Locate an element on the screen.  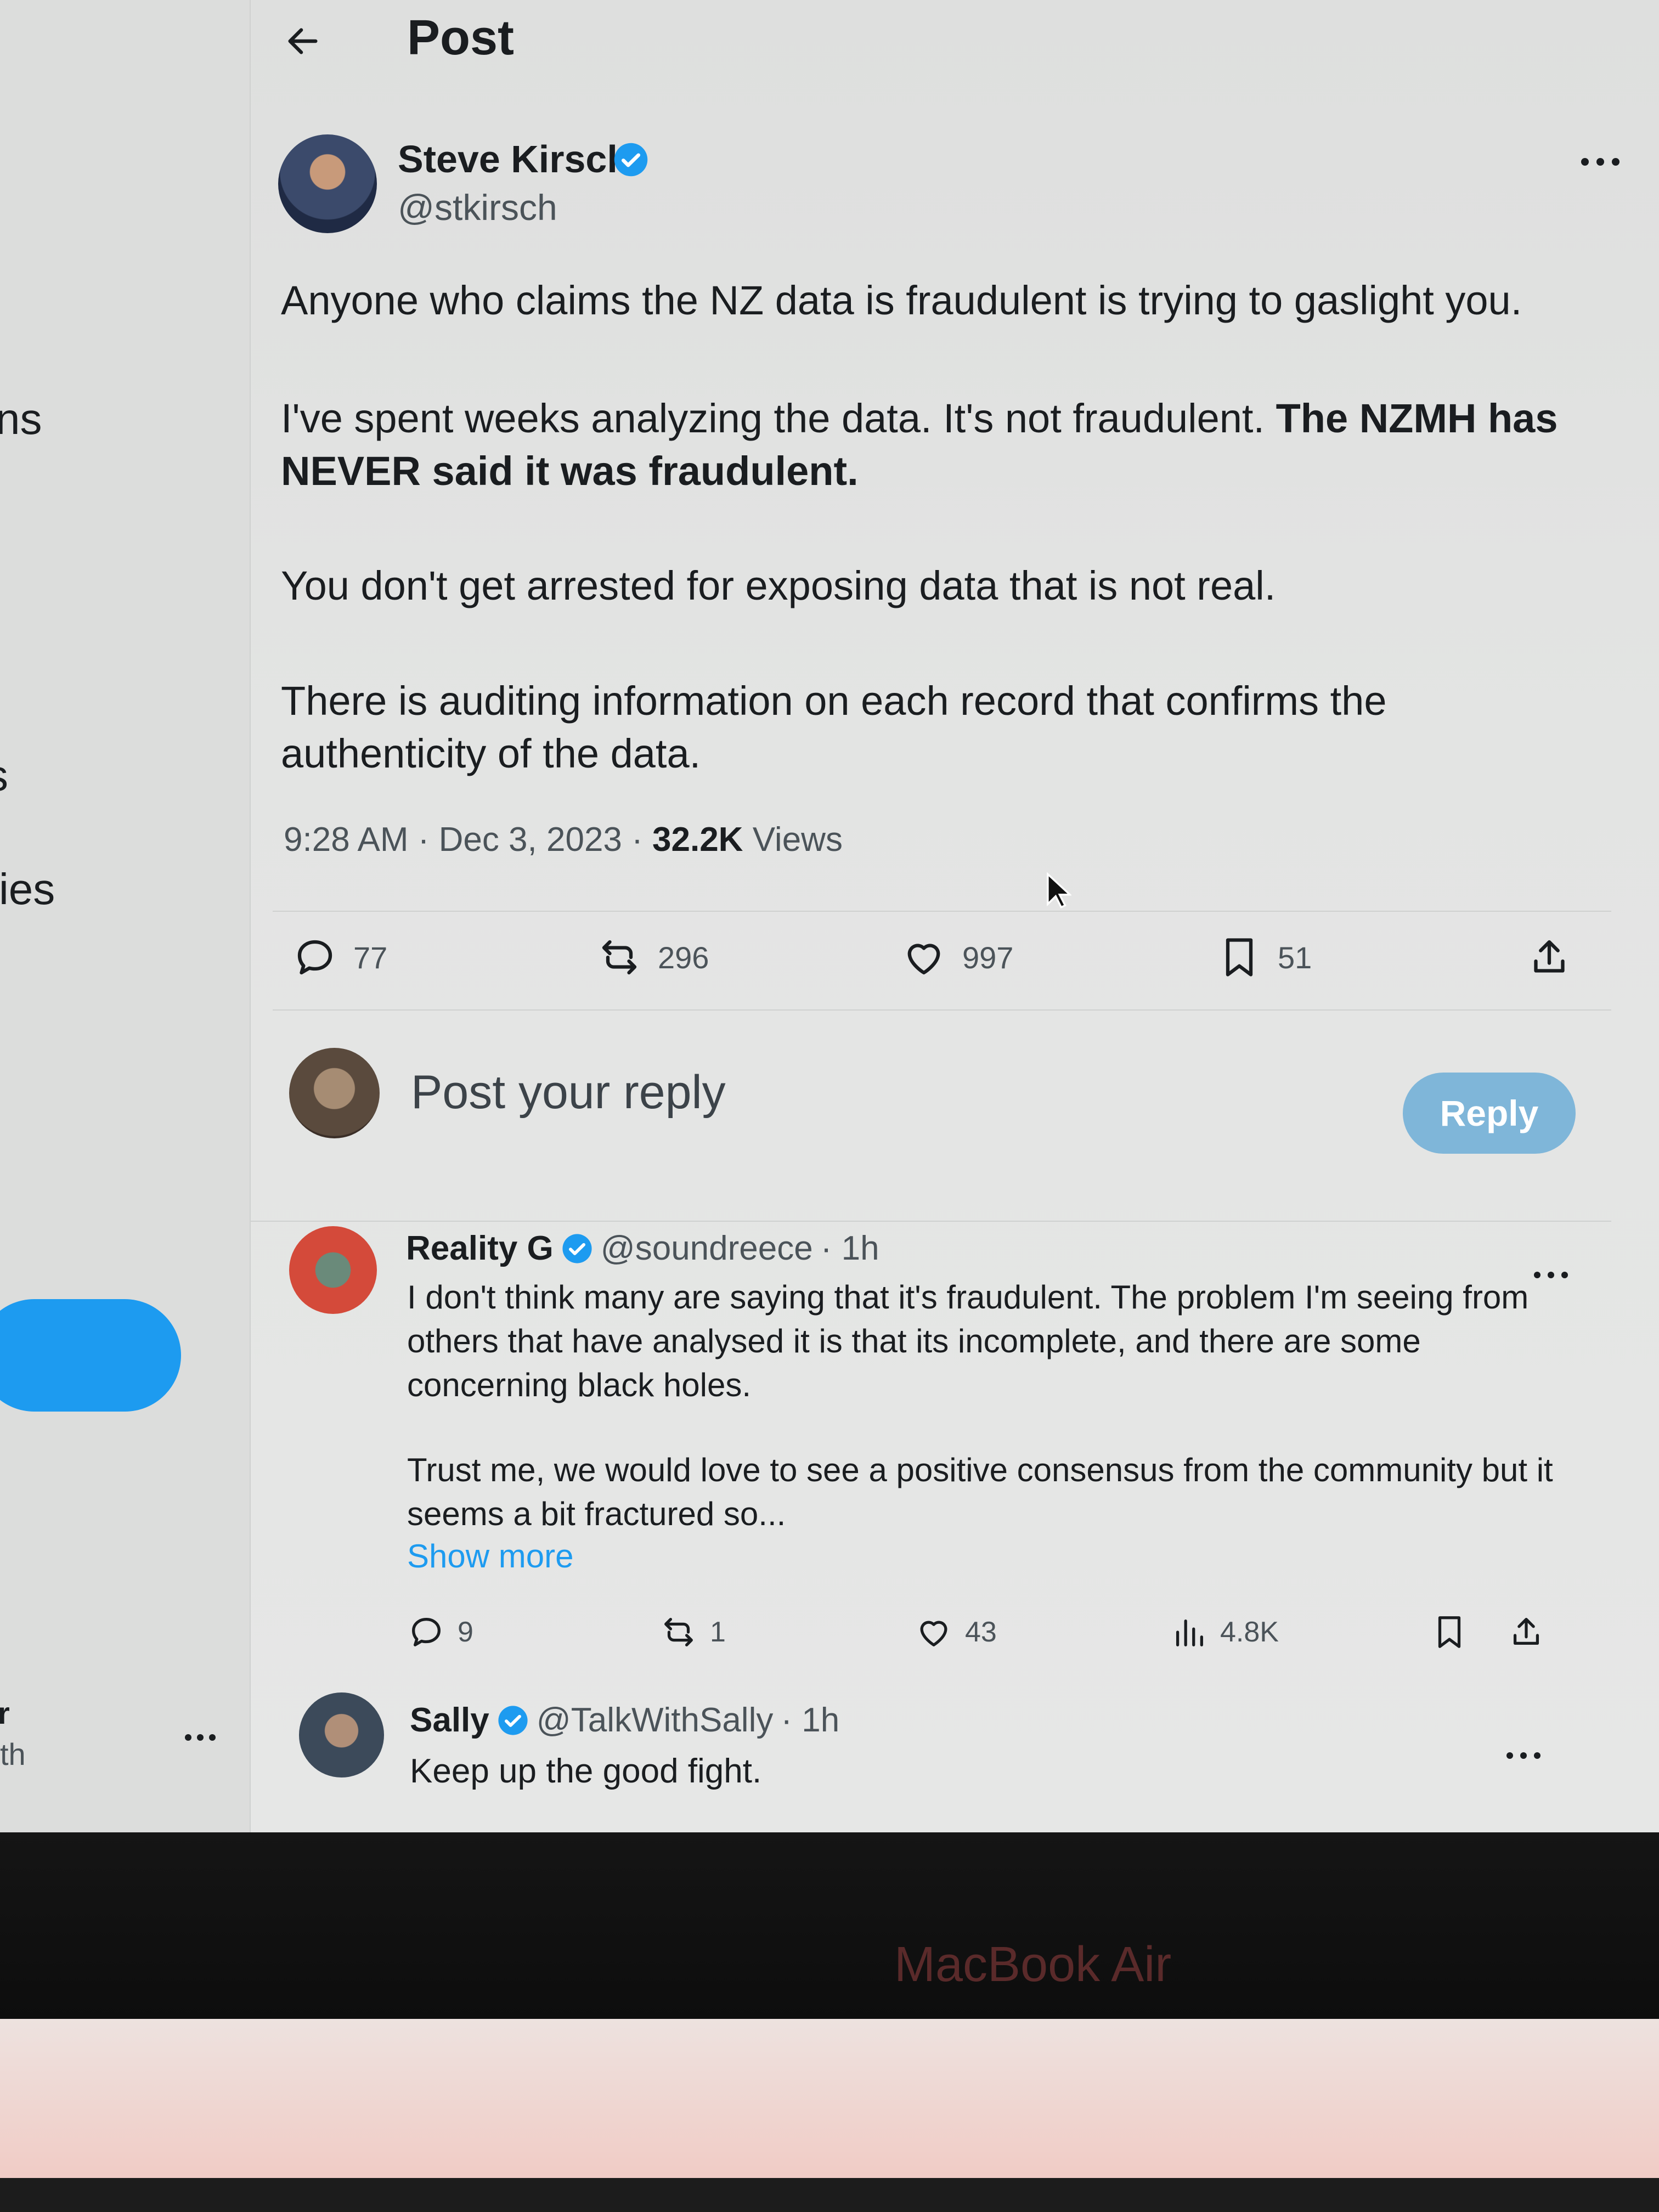
views-count: 32.2K is located at coordinates (697, 840).